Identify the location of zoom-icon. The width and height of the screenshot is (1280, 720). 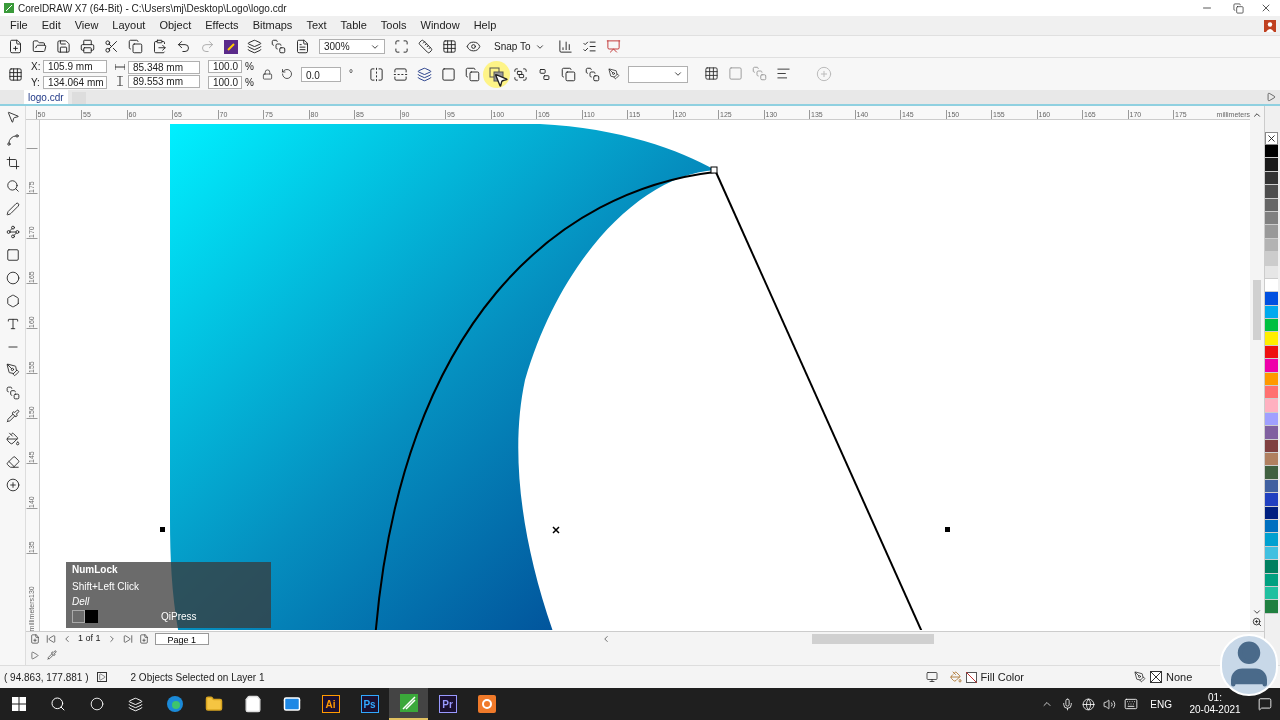
(1257, 622).